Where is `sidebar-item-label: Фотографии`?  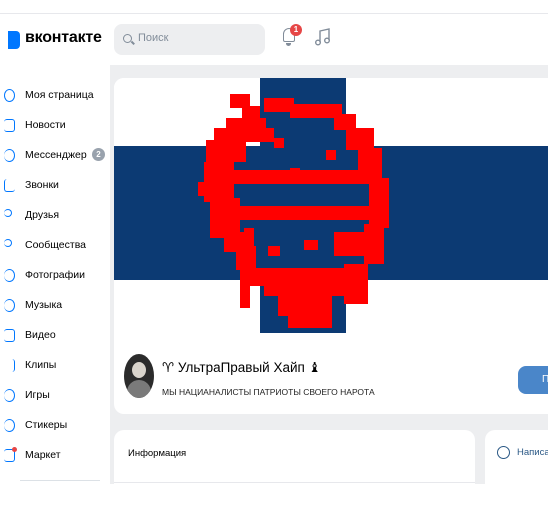 sidebar-item-label: Фотографии is located at coordinates (55, 275).